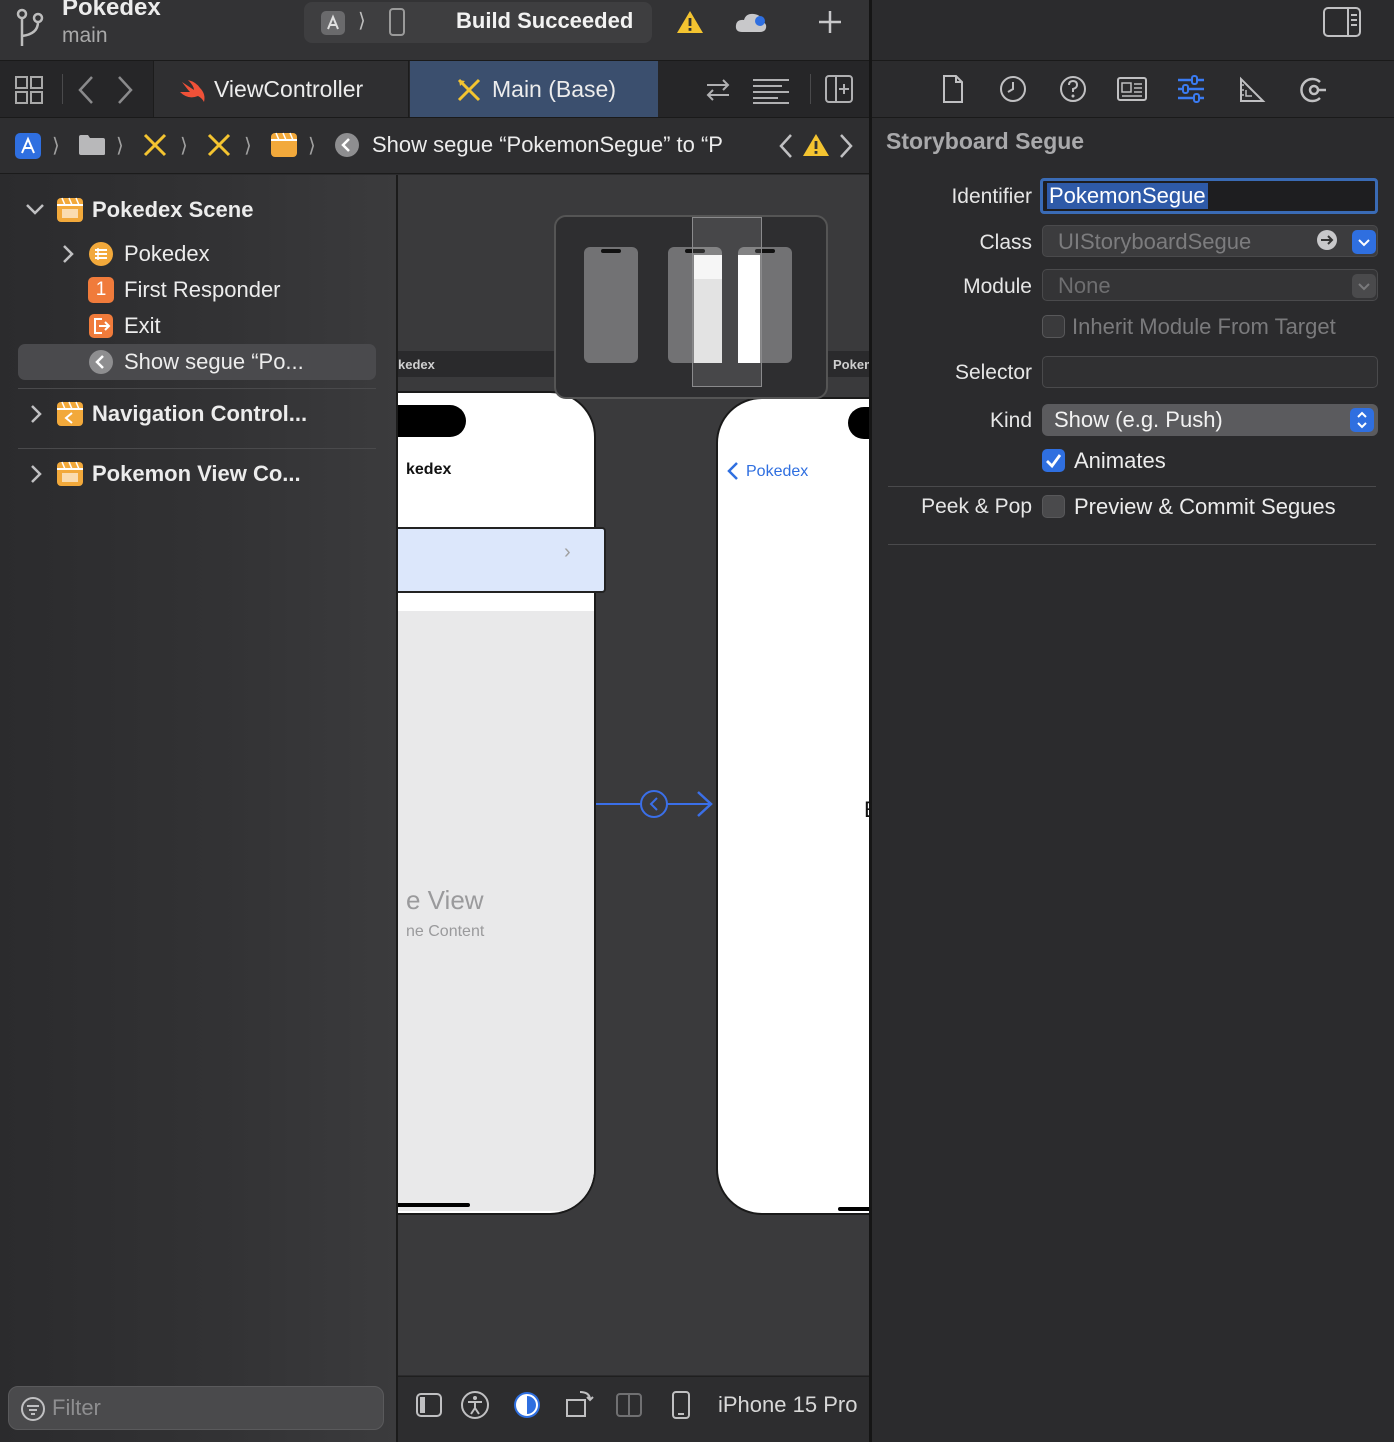  Describe the element at coordinates (1005, 242) in the screenshot. I see `class-label: Class` at that location.